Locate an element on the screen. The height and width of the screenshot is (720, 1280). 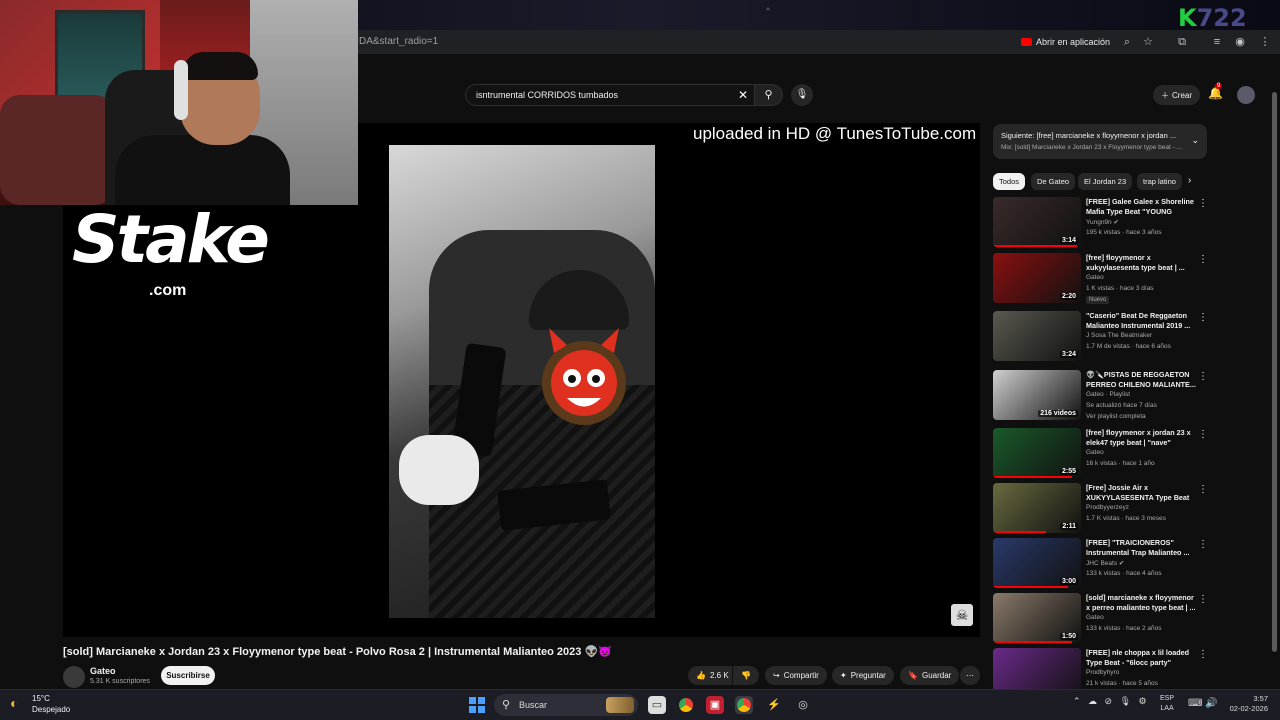
chip-trap-latino: trap latino is located at coordinates (1159, 181).